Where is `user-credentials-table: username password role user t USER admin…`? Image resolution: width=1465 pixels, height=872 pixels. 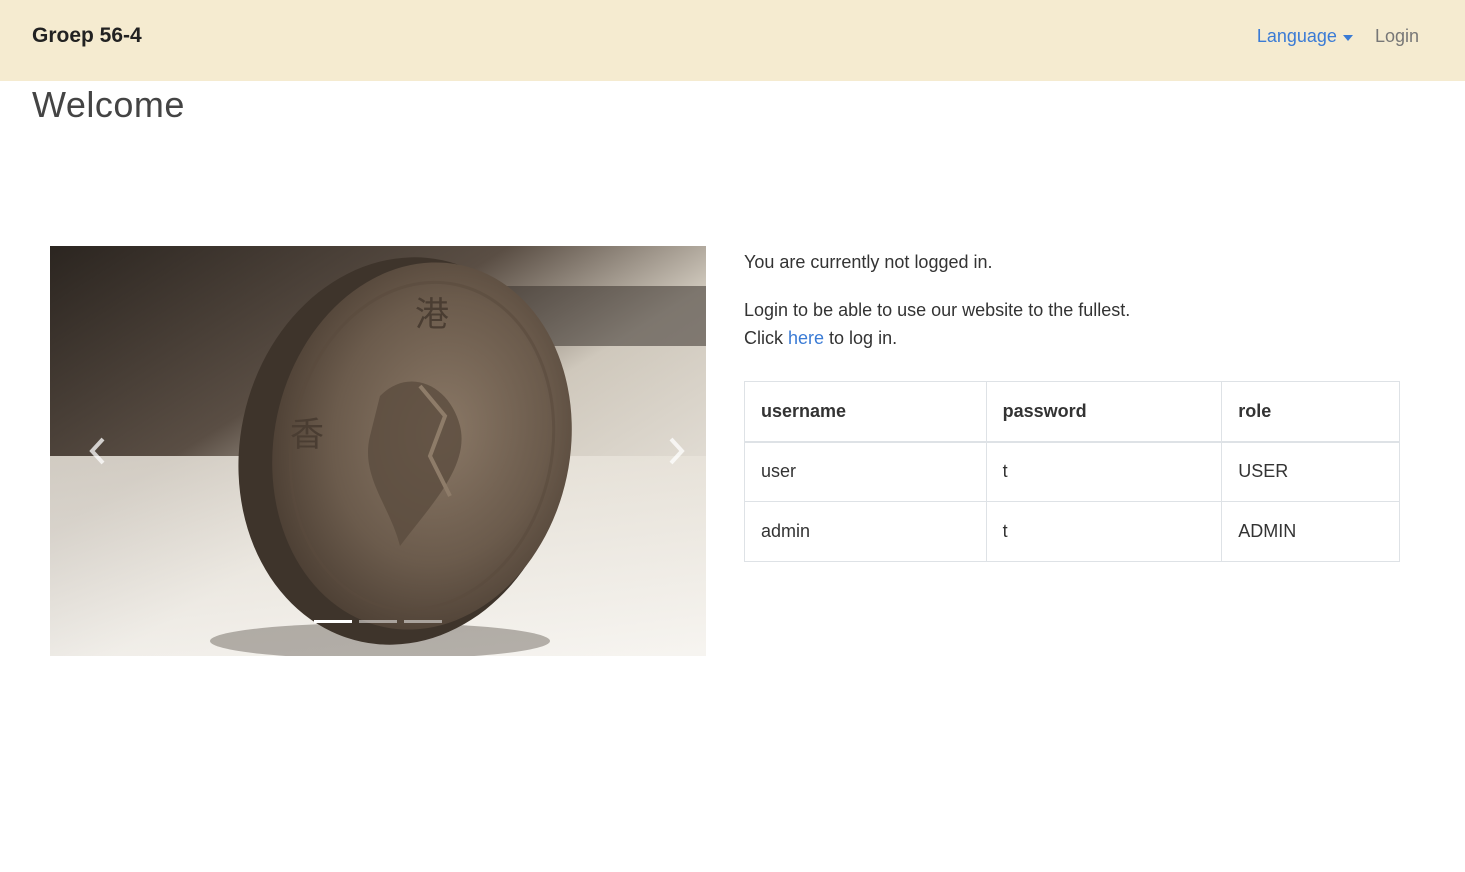 user-credentials-table: username password role user t USER admin… is located at coordinates (1072, 471).